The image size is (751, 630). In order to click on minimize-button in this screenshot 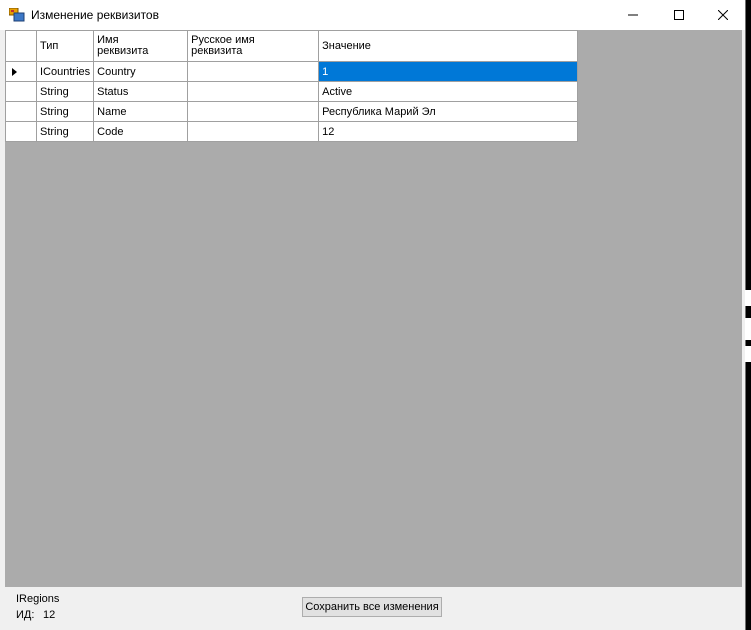, I will do `click(633, 15)`.